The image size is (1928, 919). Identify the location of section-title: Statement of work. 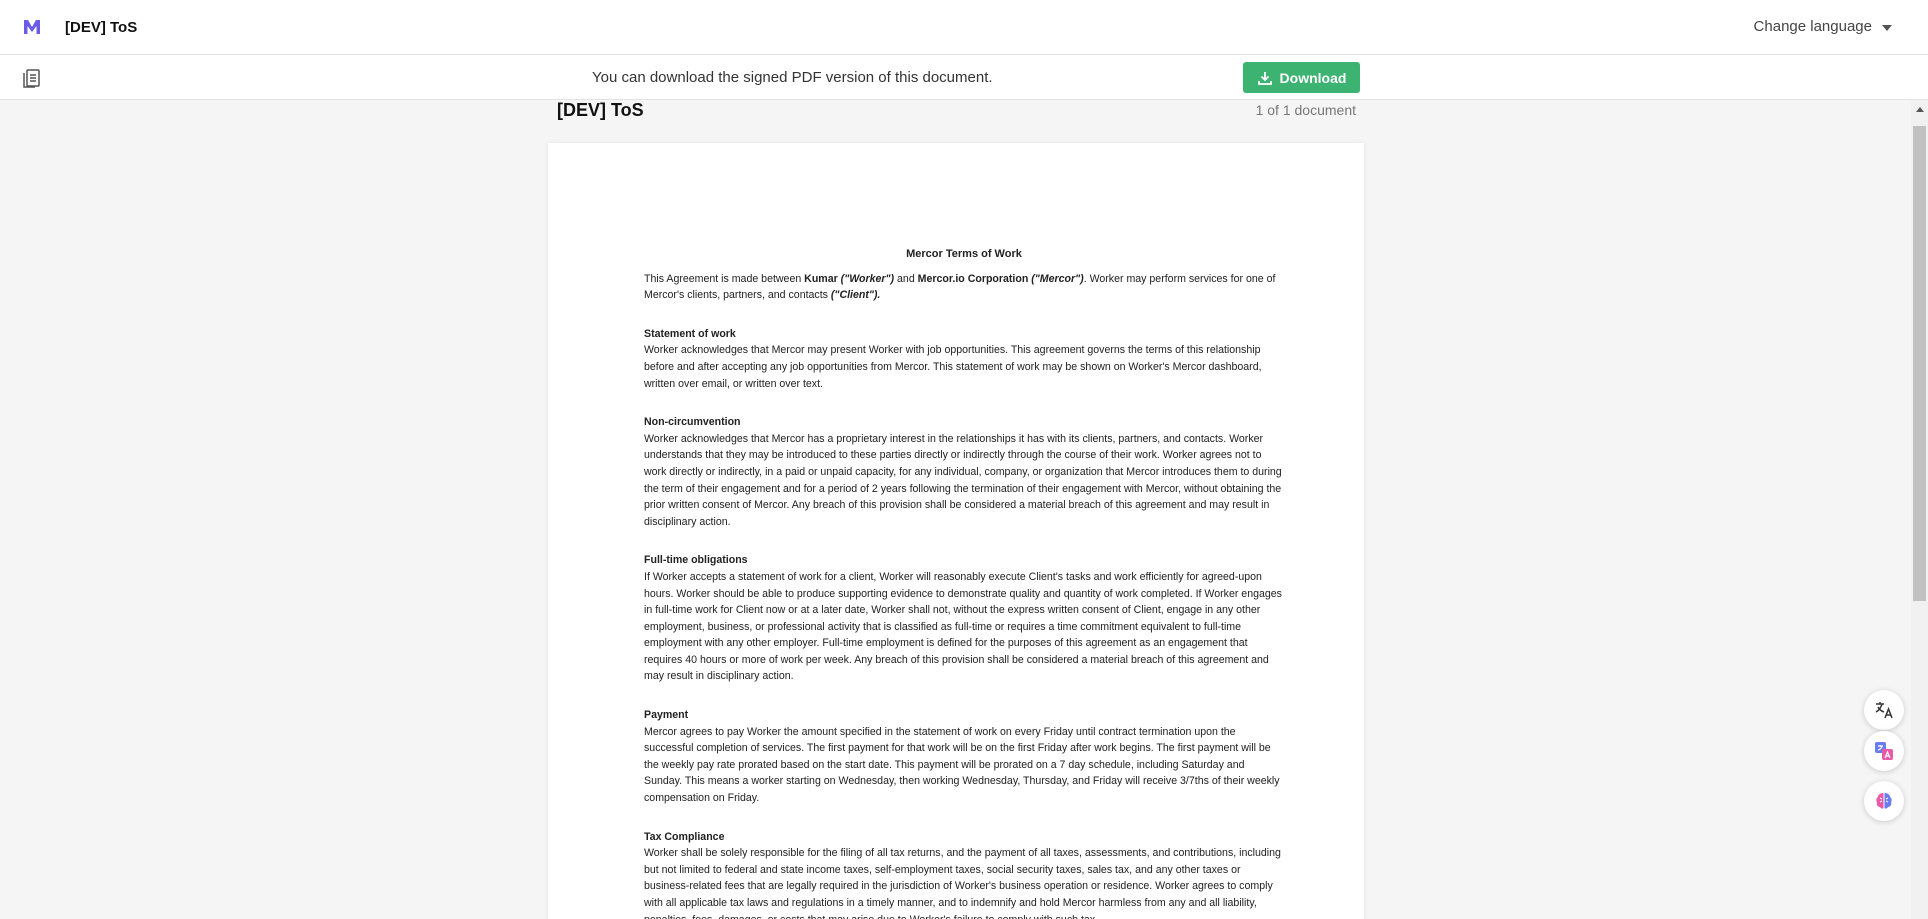
(690, 333).